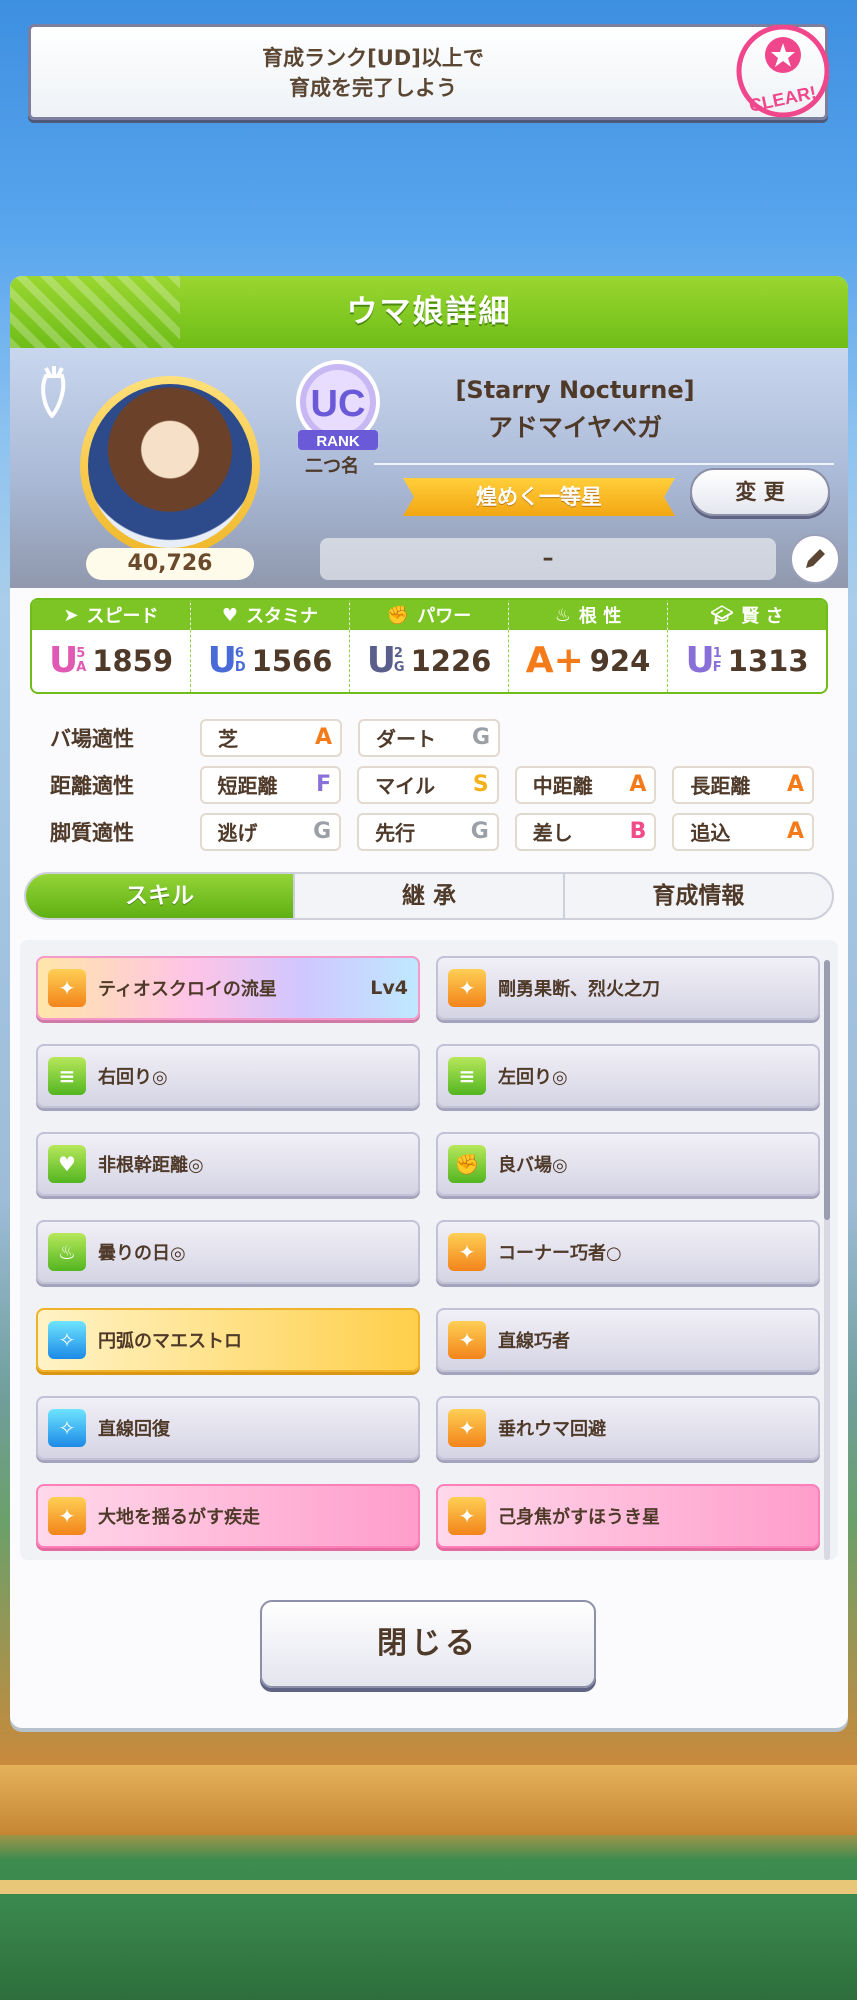 This screenshot has width=857, height=2000. What do you see at coordinates (92, 785) in the screenshot?
I see `aptitude-label: 距離適性` at bounding box center [92, 785].